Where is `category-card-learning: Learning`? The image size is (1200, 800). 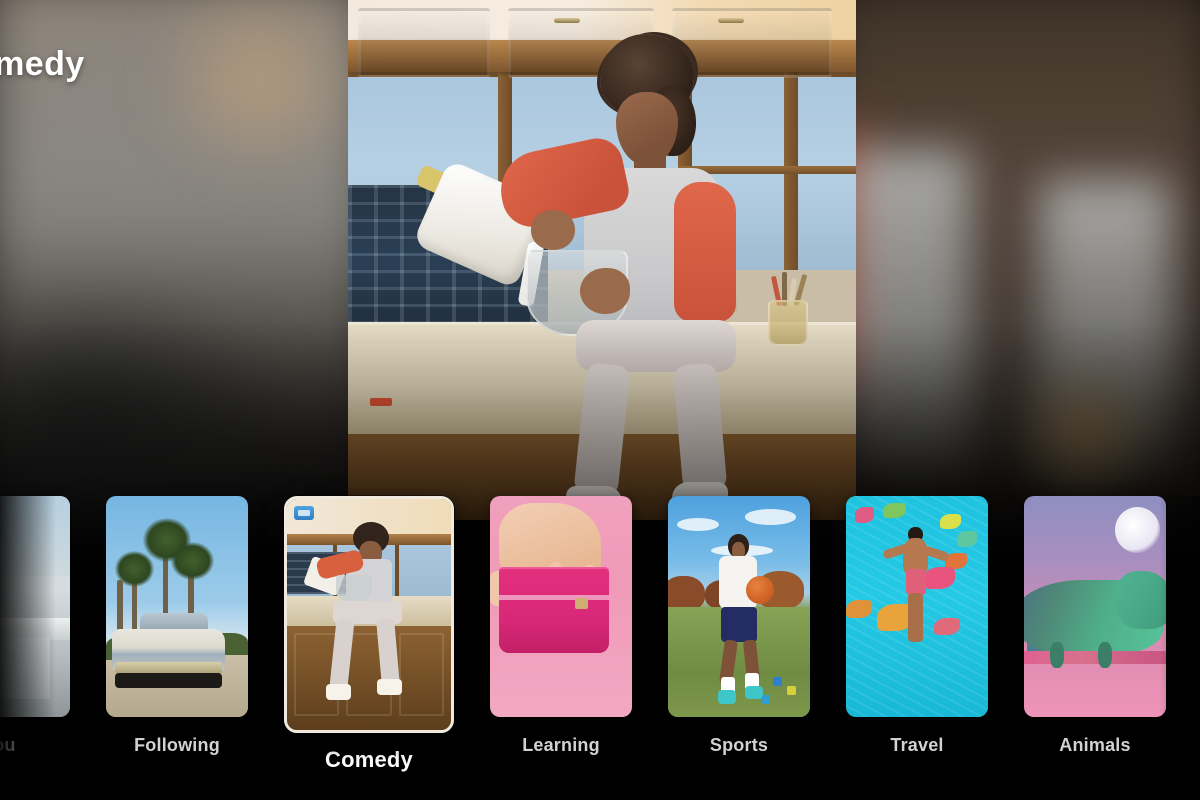 category-card-learning: Learning is located at coordinates (561, 626).